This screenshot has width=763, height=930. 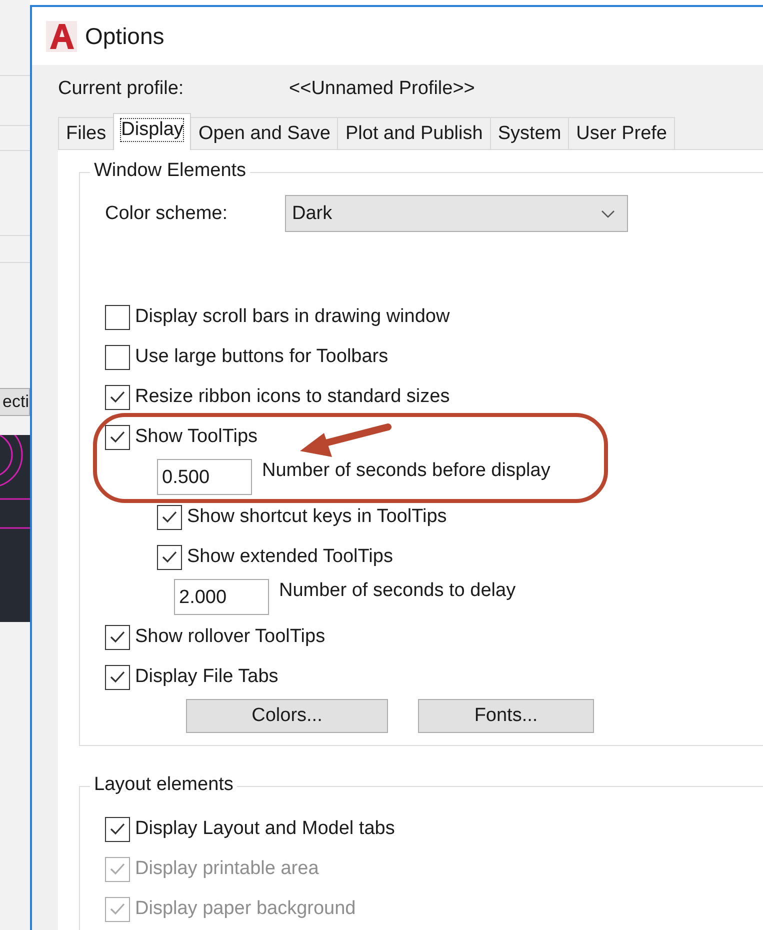 I want to click on color-scheme-label: Color scheme:, so click(x=166, y=213).